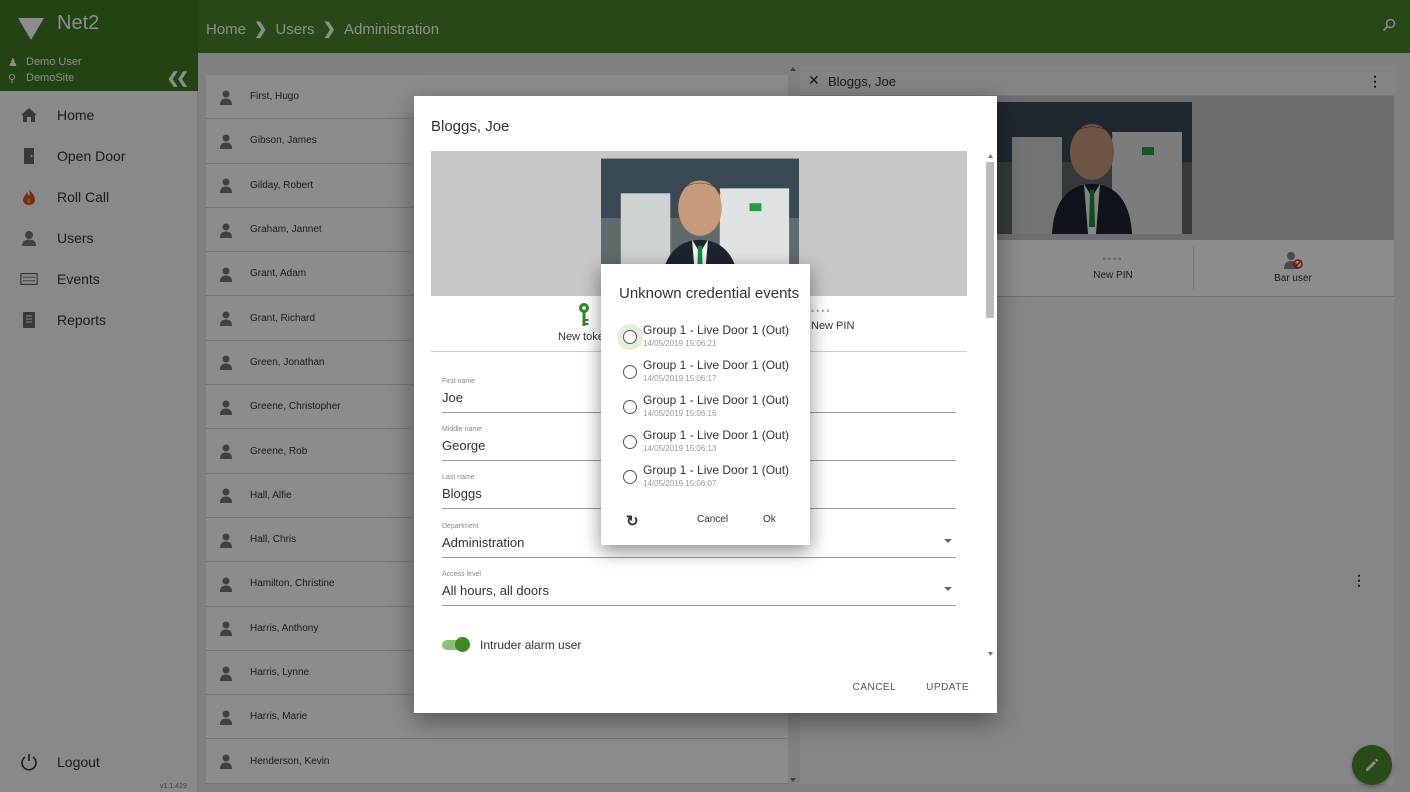 The width and height of the screenshot is (1410, 792). Describe the element at coordinates (821, 311) in the screenshot. I see `pin-dots: ••••` at that location.